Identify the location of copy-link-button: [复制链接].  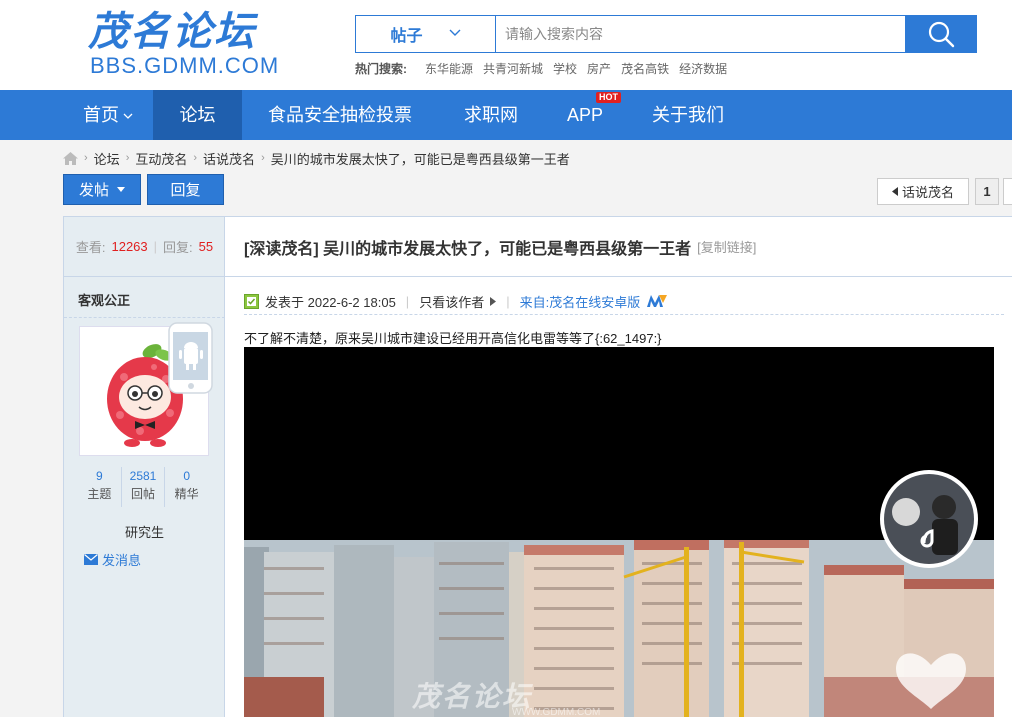
(726, 246).